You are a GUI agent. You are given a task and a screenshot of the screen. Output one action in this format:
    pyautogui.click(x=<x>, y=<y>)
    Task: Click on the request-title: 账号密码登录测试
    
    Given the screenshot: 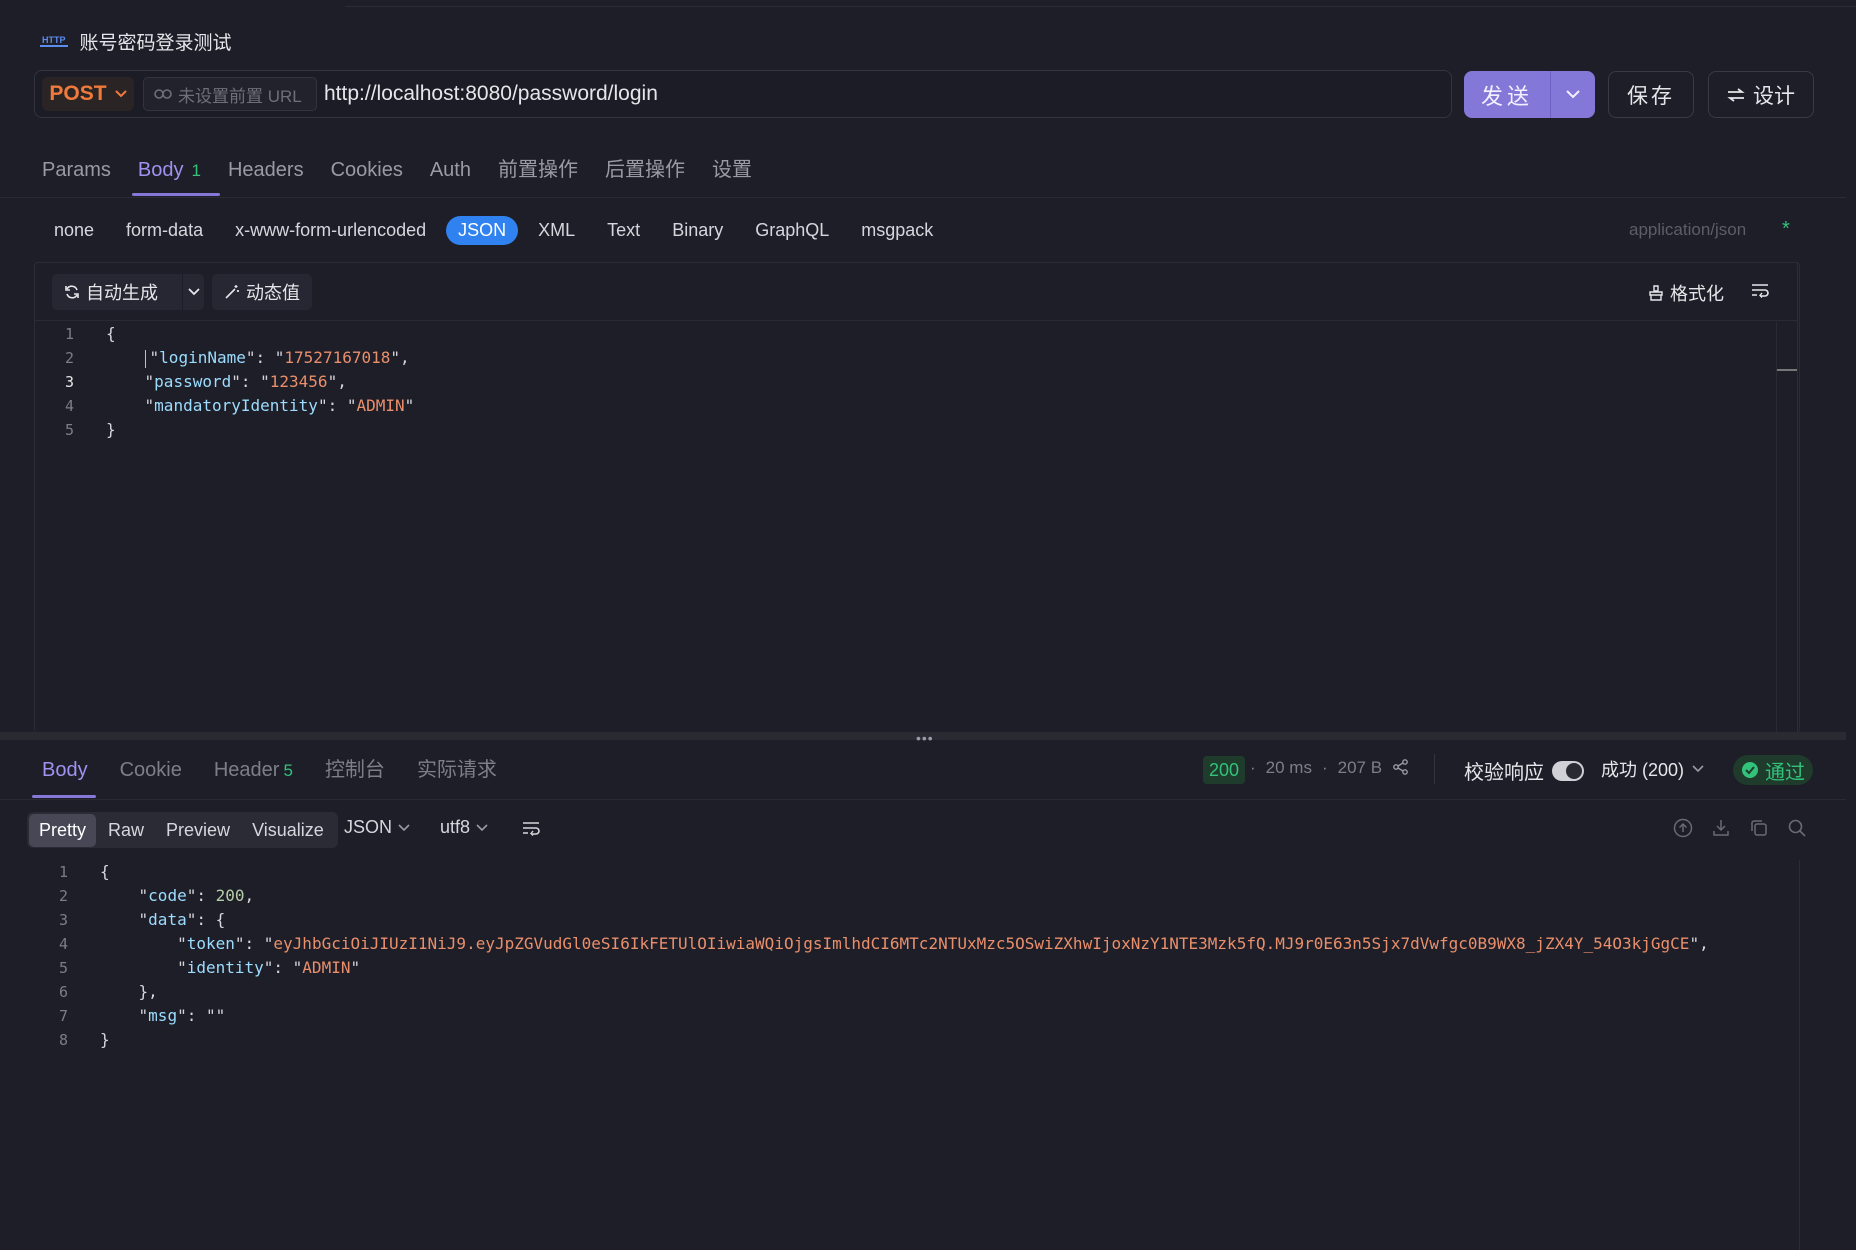 What is the action you would take?
    pyautogui.click(x=156, y=41)
    